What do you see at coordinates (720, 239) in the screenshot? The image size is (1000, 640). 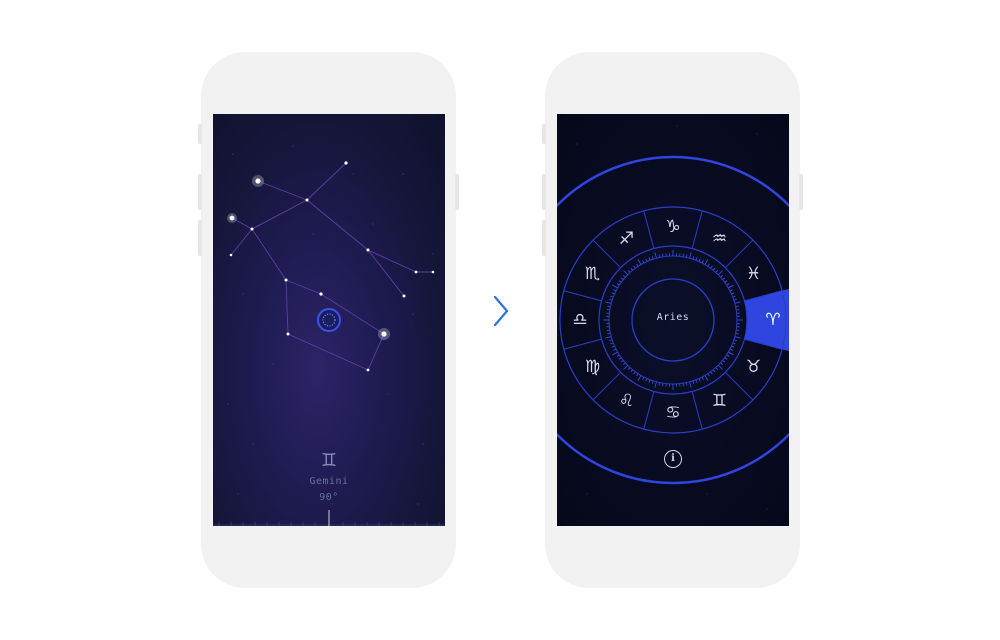 I see `aquarius-icon: ♒` at bounding box center [720, 239].